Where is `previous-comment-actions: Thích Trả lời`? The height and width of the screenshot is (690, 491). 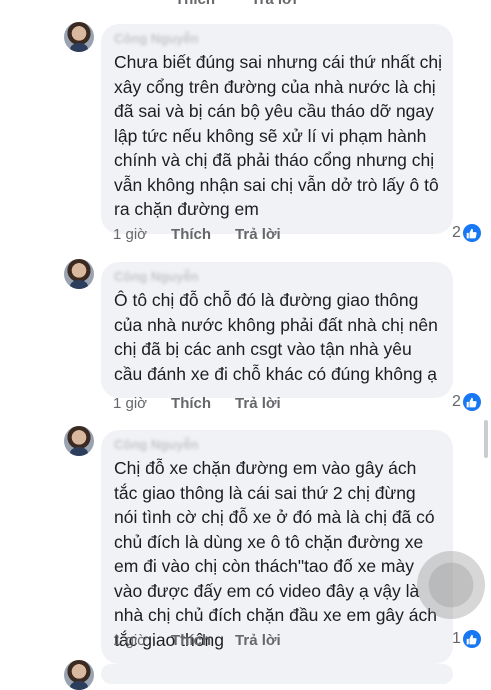 previous-comment-actions: Thích Trả lời is located at coordinates (252, 4).